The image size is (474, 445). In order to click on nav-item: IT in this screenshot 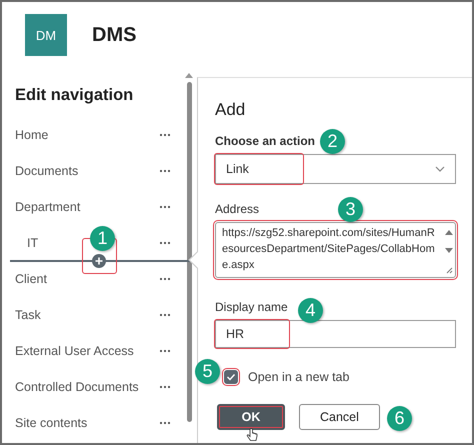, I will do `click(26, 243)`.